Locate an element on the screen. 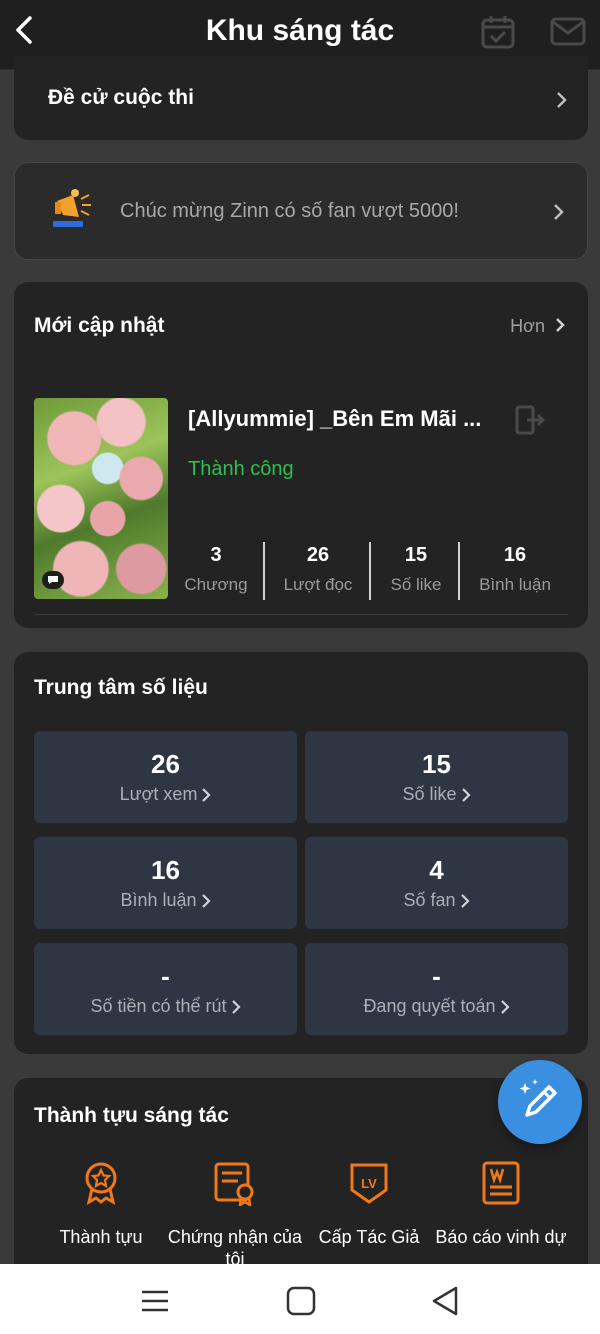  achievement-item: LV Cấp Tác Giả is located at coordinates (369, 1204).